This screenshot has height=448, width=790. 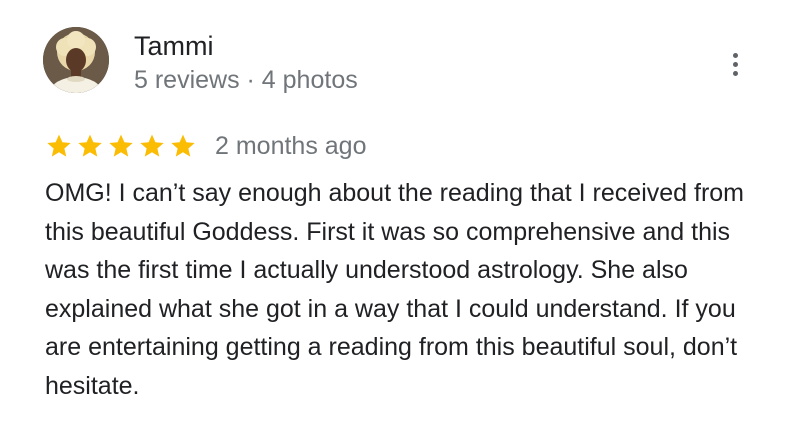 I want to click on review-date: 2 months ago, so click(x=291, y=146).